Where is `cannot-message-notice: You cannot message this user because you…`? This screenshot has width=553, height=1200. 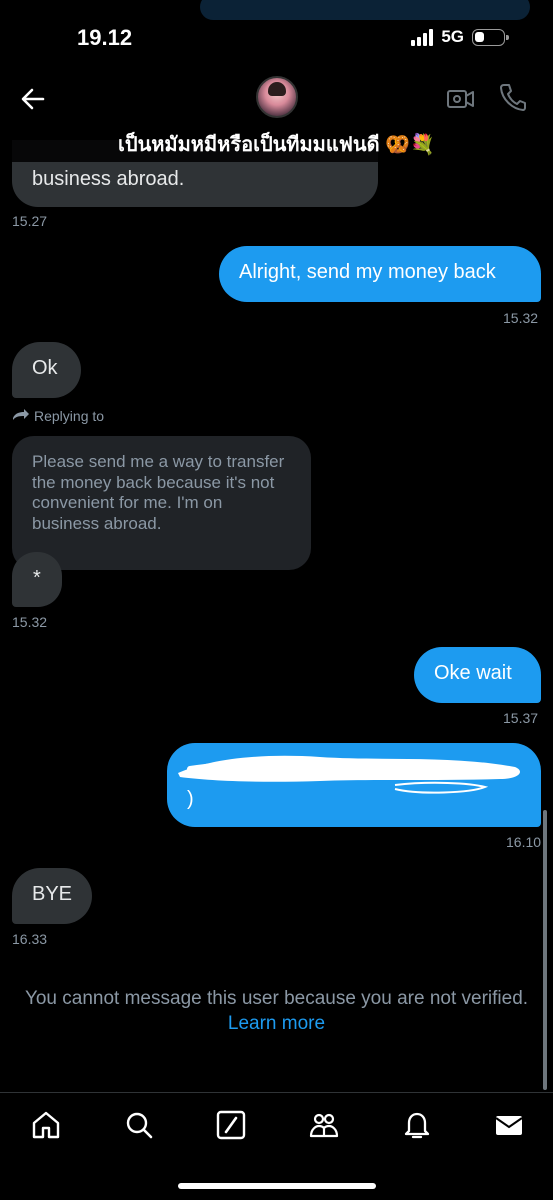 cannot-message-notice: You cannot message this user because you… is located at coordinates (276, 1011).